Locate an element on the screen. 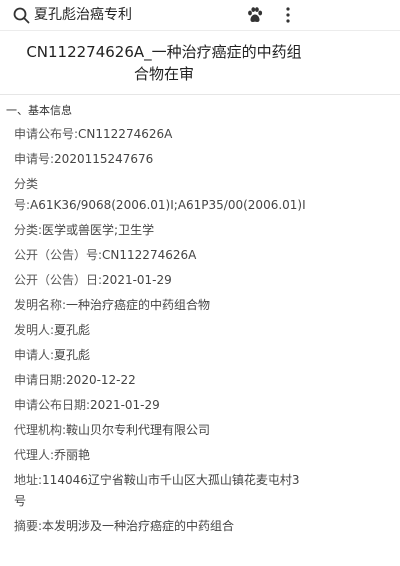 The image size is (400, 566). info-row-category: 分类:医学或兽医学;卫生学 is located at coordinates (156, 230).